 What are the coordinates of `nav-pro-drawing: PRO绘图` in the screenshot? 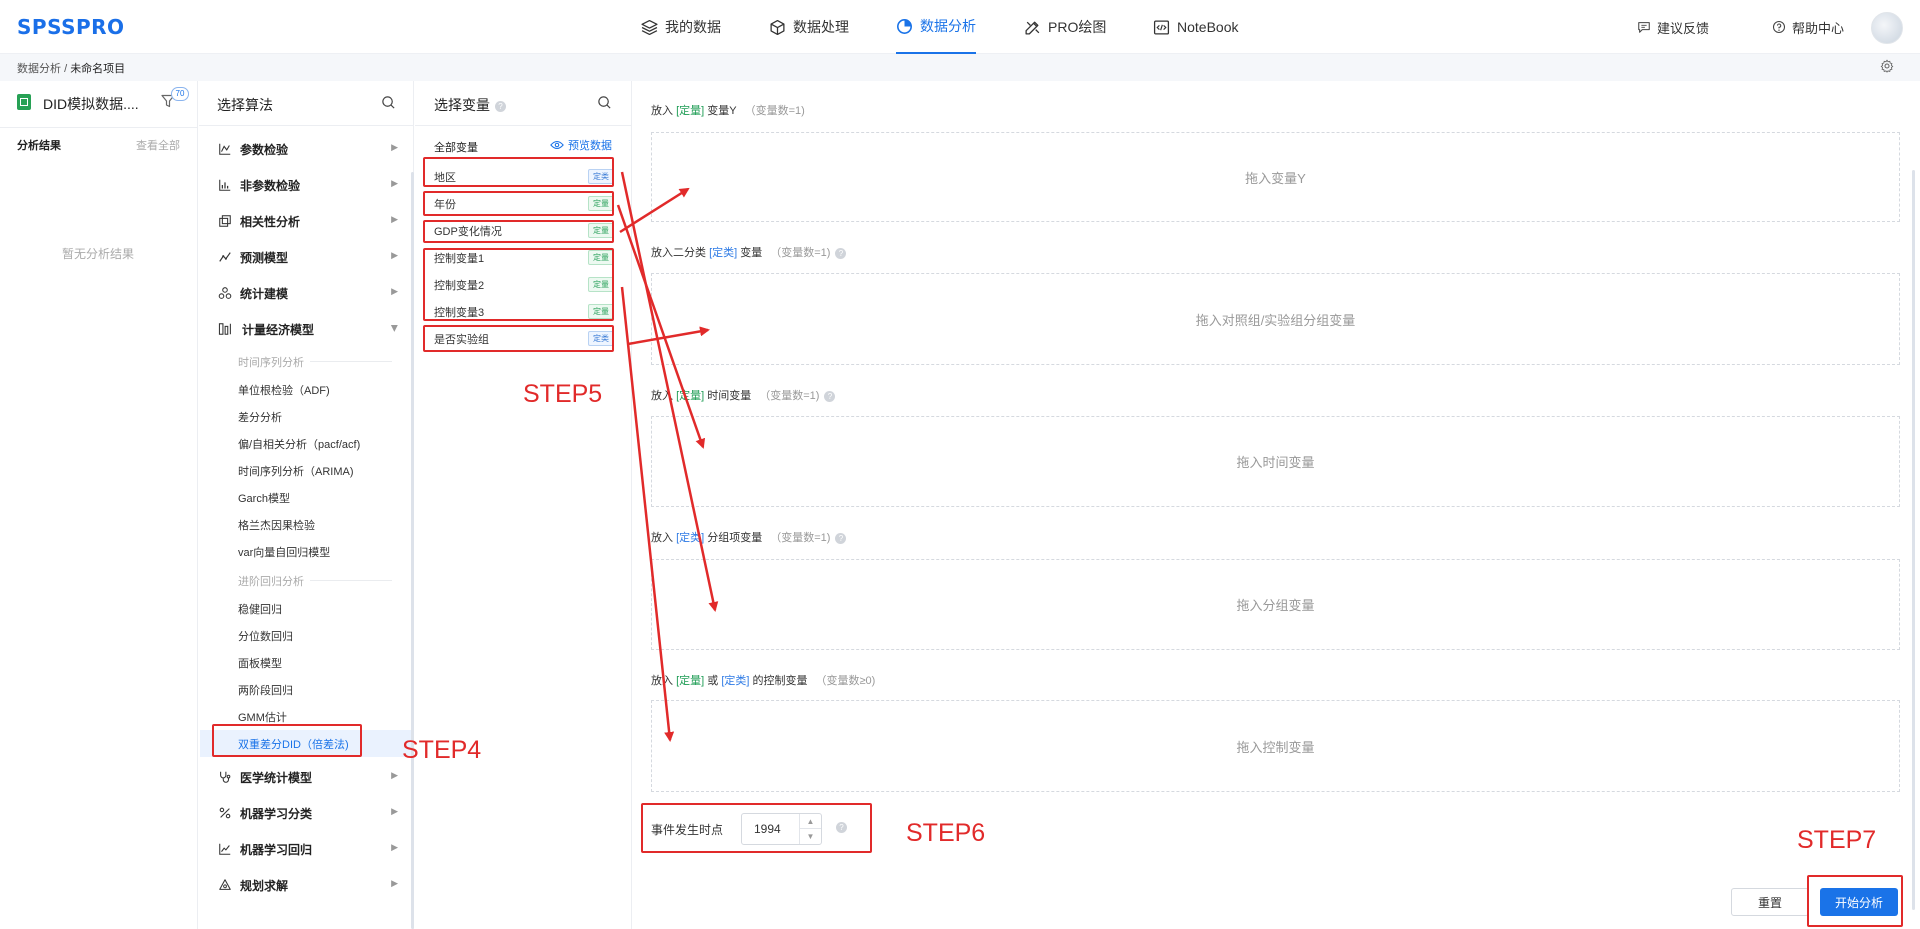 It's located at (1065, 27).